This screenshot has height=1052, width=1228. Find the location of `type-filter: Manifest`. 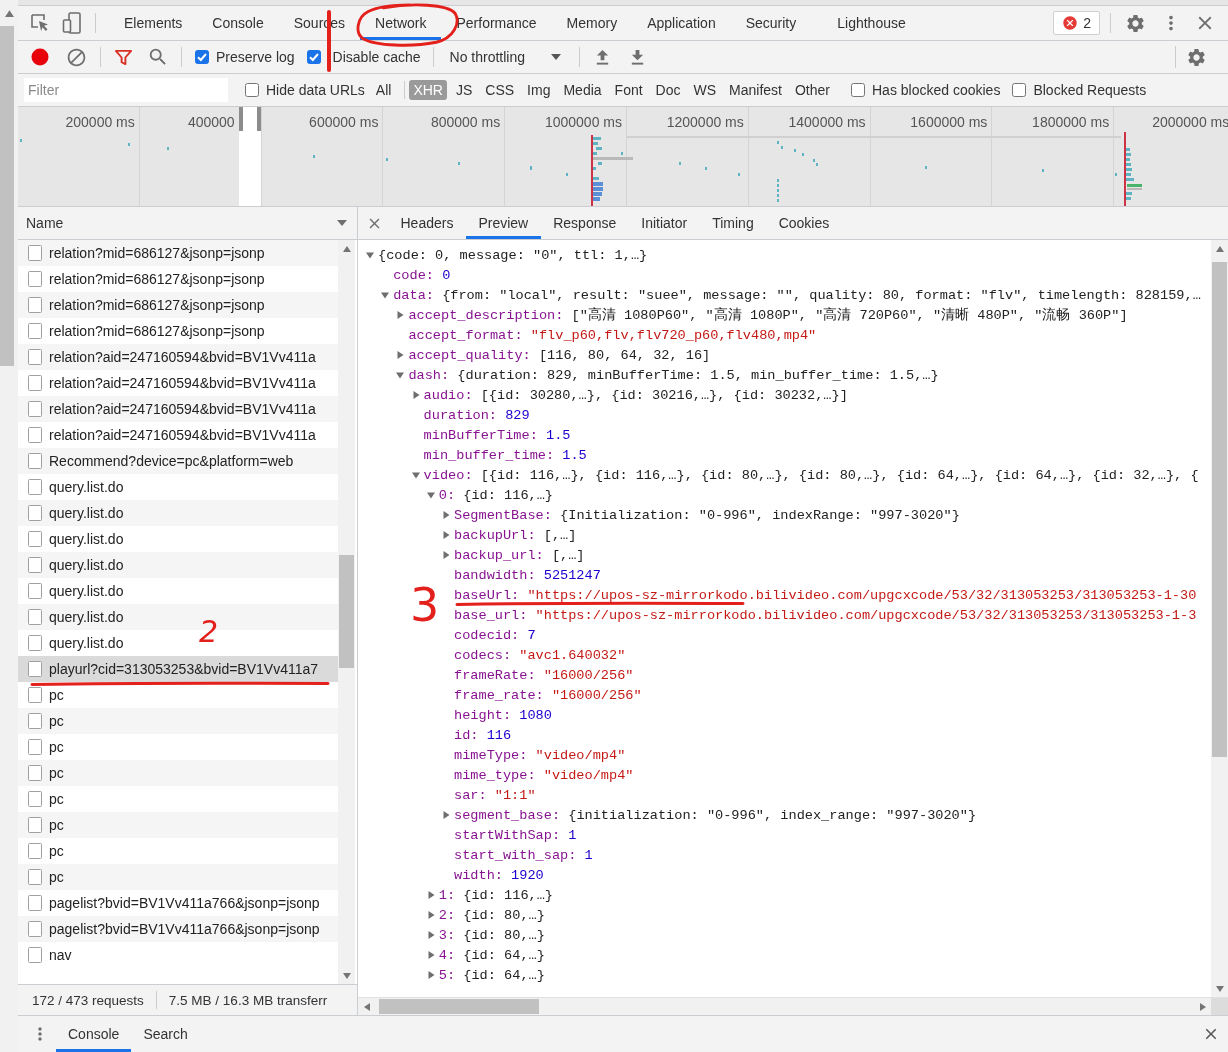

type-filter: Manifest is located at coordinates (755, 90).